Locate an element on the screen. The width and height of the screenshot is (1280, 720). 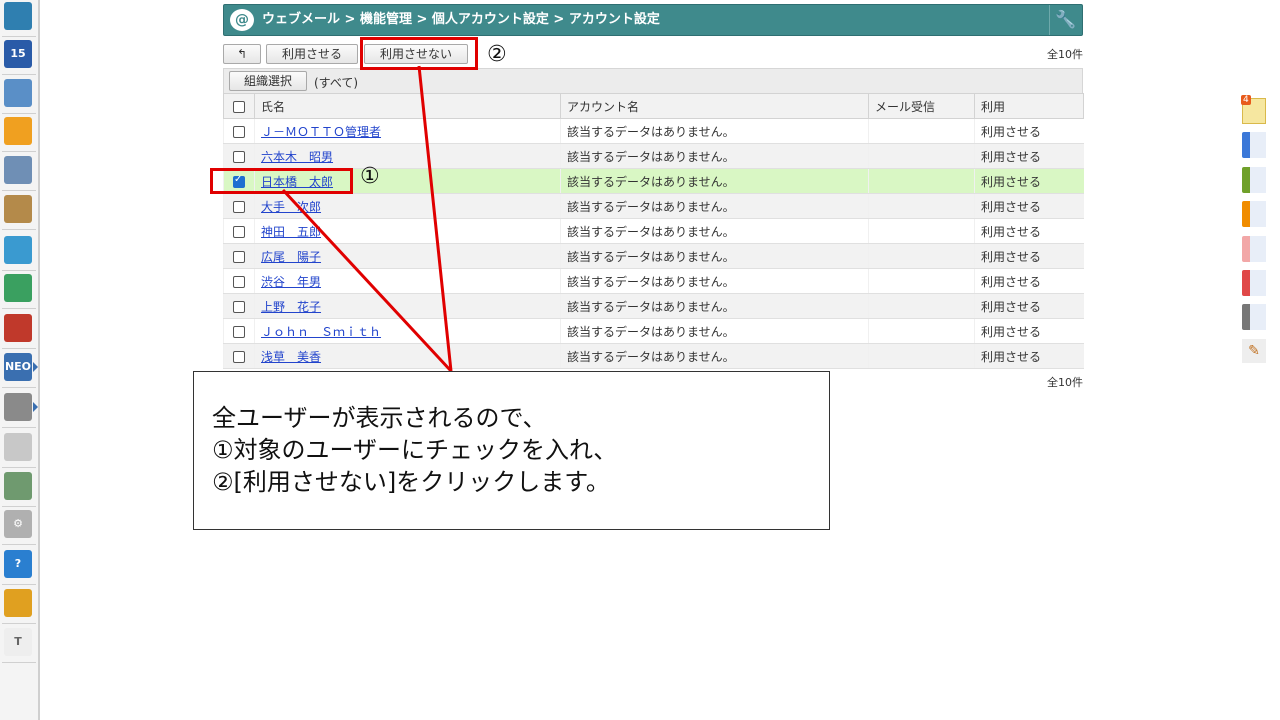
toolbar: ↰ 利用させる 利用させない 全10件 is located at coordinates (653, 55).